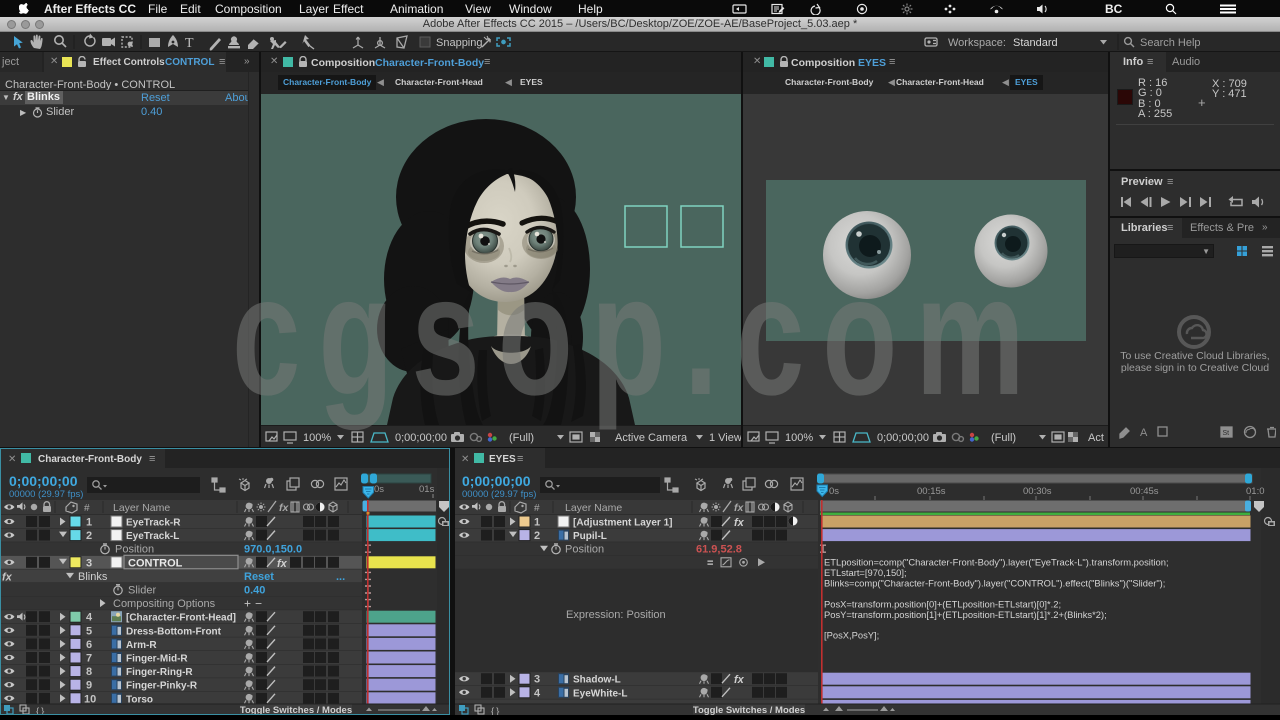 This screenshot has height=720, width=1280. What do you see at coordinates (1226, 433) in the screenshot?
I see `svg-text: St` at bounding box center [1226, 433].